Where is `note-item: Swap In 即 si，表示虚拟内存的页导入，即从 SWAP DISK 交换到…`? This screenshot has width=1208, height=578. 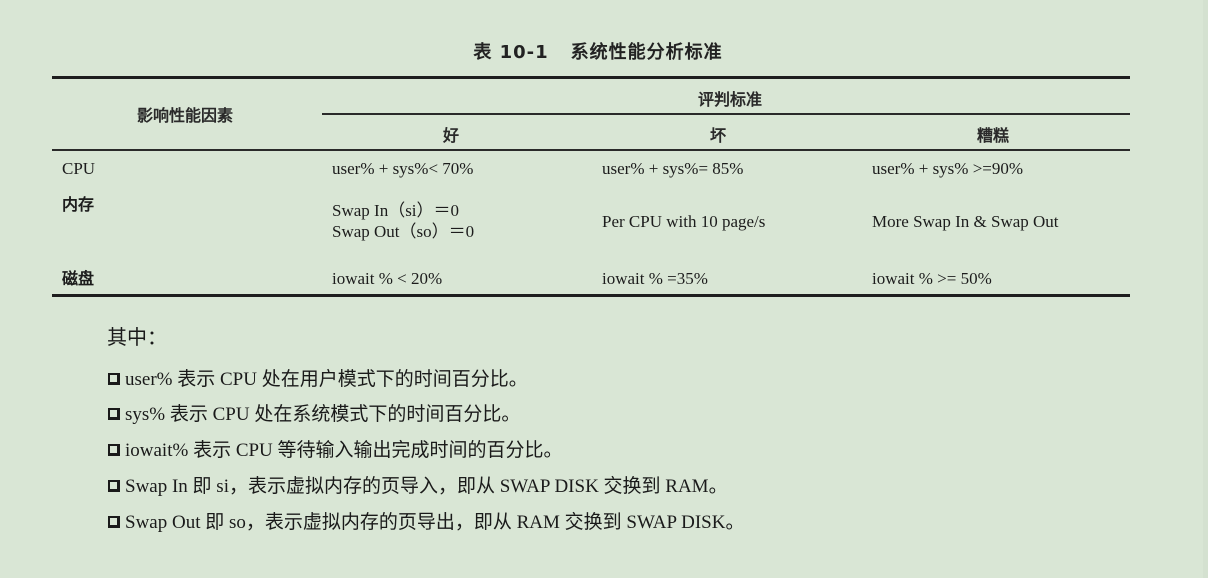
note-item: Swap In 即 si，表示虚拟内存的页导入，即从 SWAP DISK 交换到… is located at coordinates (418, 484).